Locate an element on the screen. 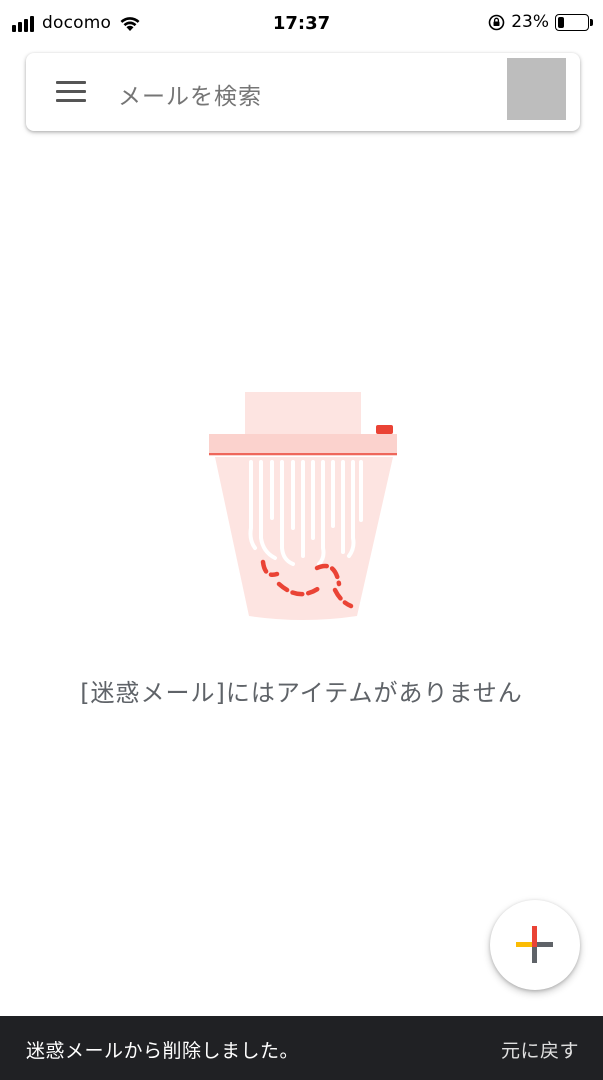 This screenshot has width=603, height=1080. shredder-illustration is located at coordinates (303, 506).